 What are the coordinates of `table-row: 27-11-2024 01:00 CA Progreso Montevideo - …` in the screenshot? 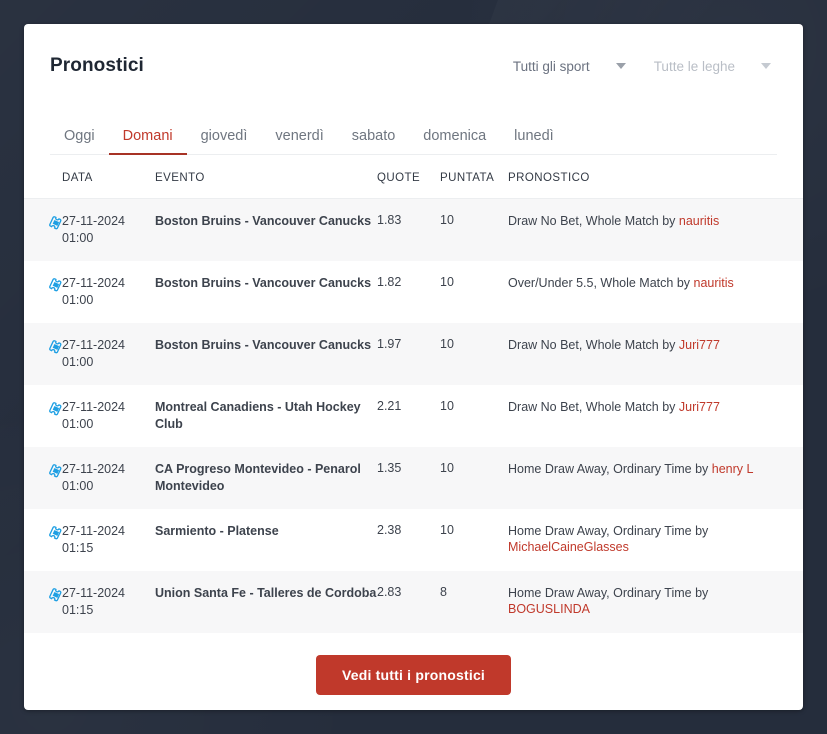 It's located at (413, 478).